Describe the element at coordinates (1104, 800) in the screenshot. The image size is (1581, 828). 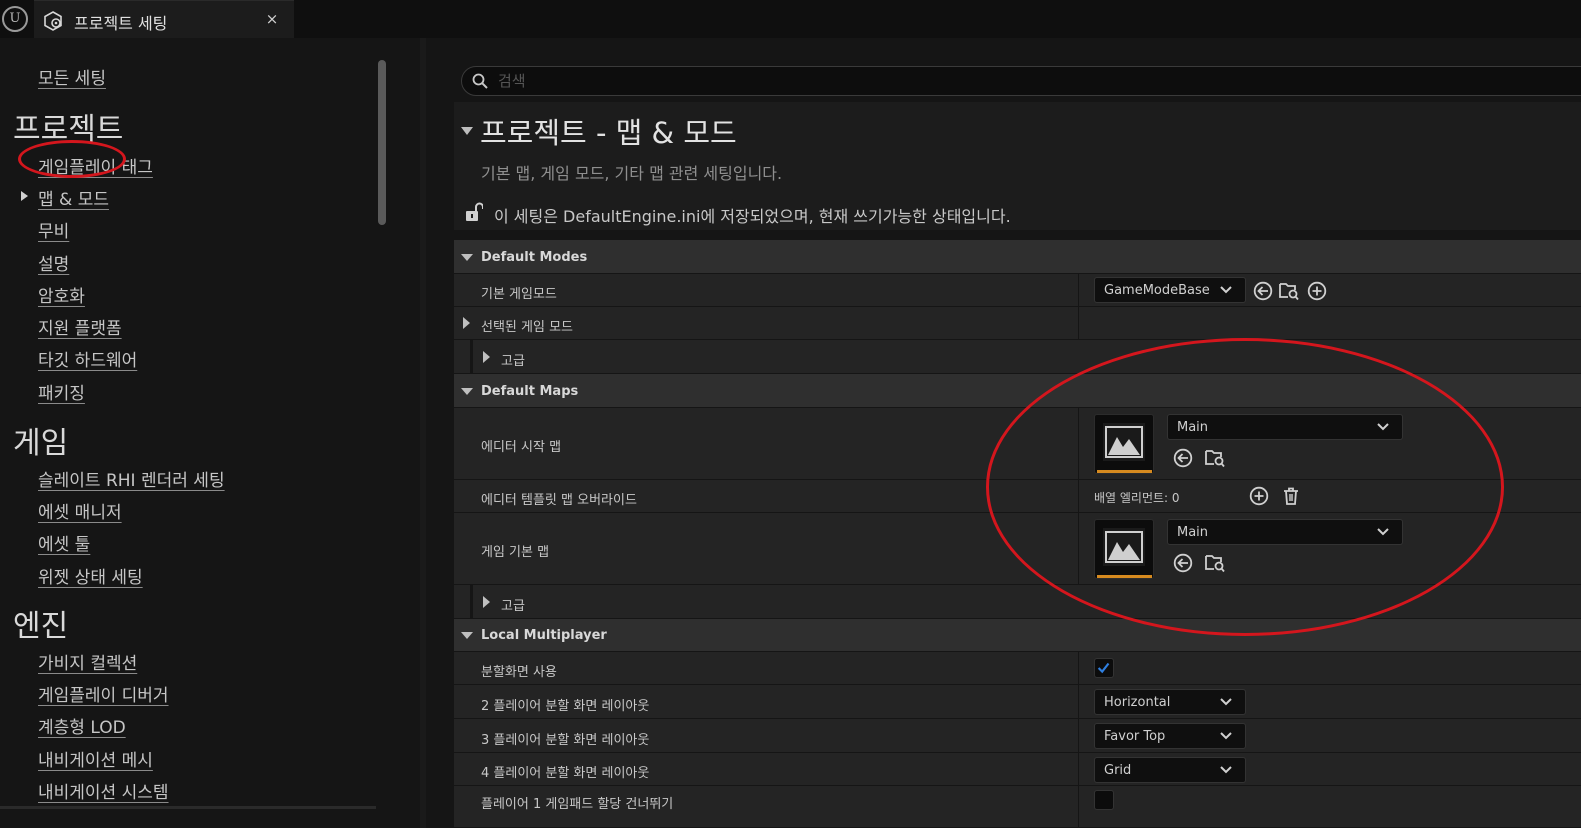
I see `skip-gamepad-checkbox` at that location.